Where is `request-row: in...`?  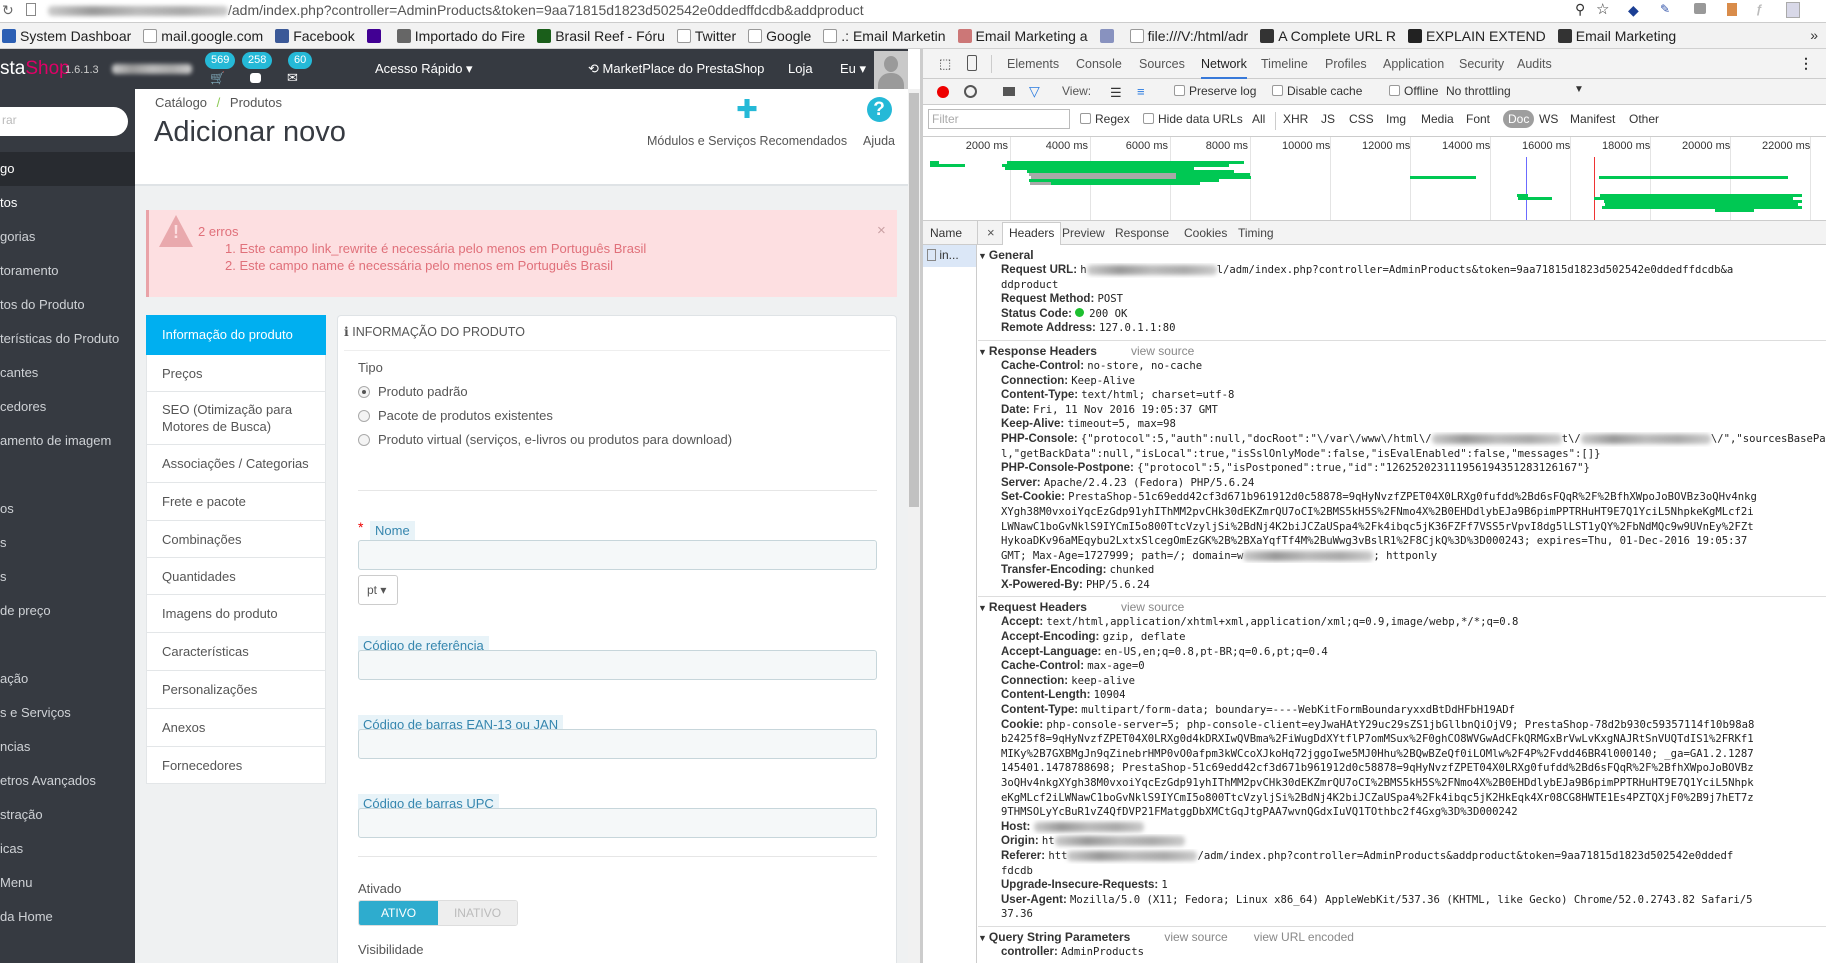
request-row: in... is located at coordinates (949, 256).